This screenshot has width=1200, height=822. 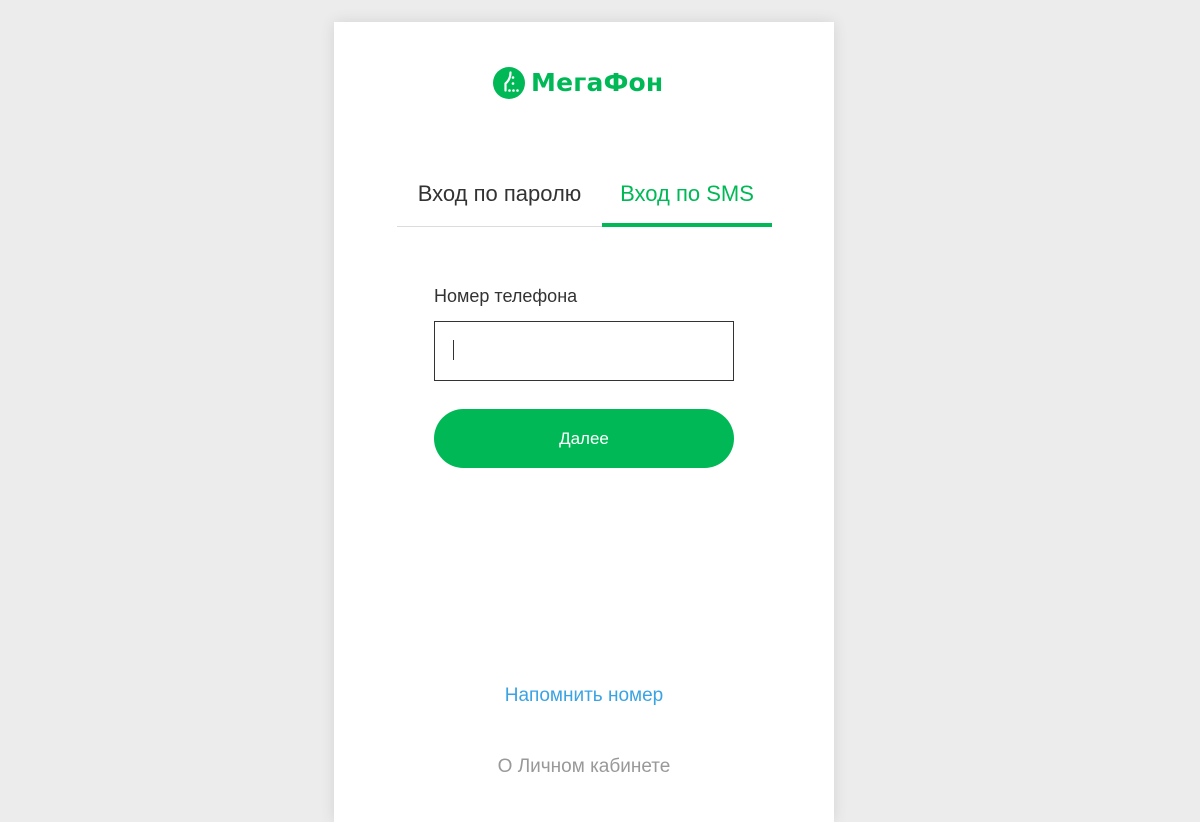 I want to click on active-tab-indicator, so click(x=687, y=225).